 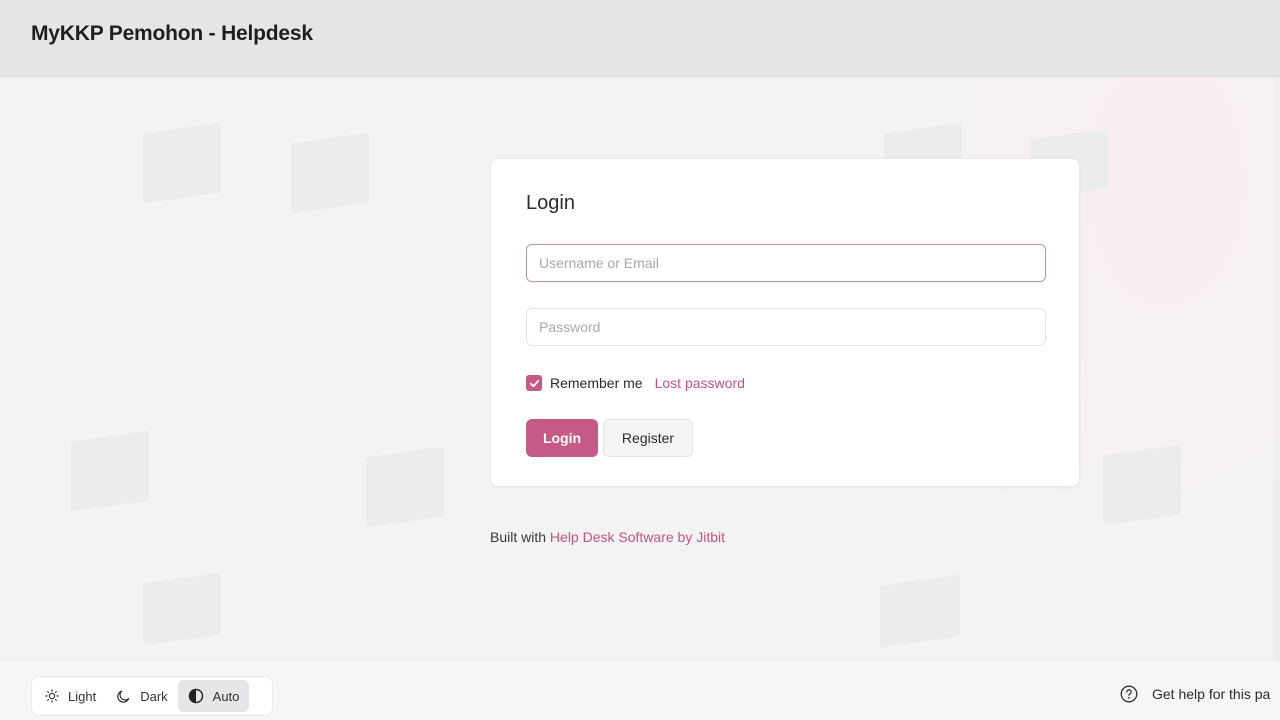 I want to click on get-help-link: Get help for this pa, so click(x=1195, y=694).